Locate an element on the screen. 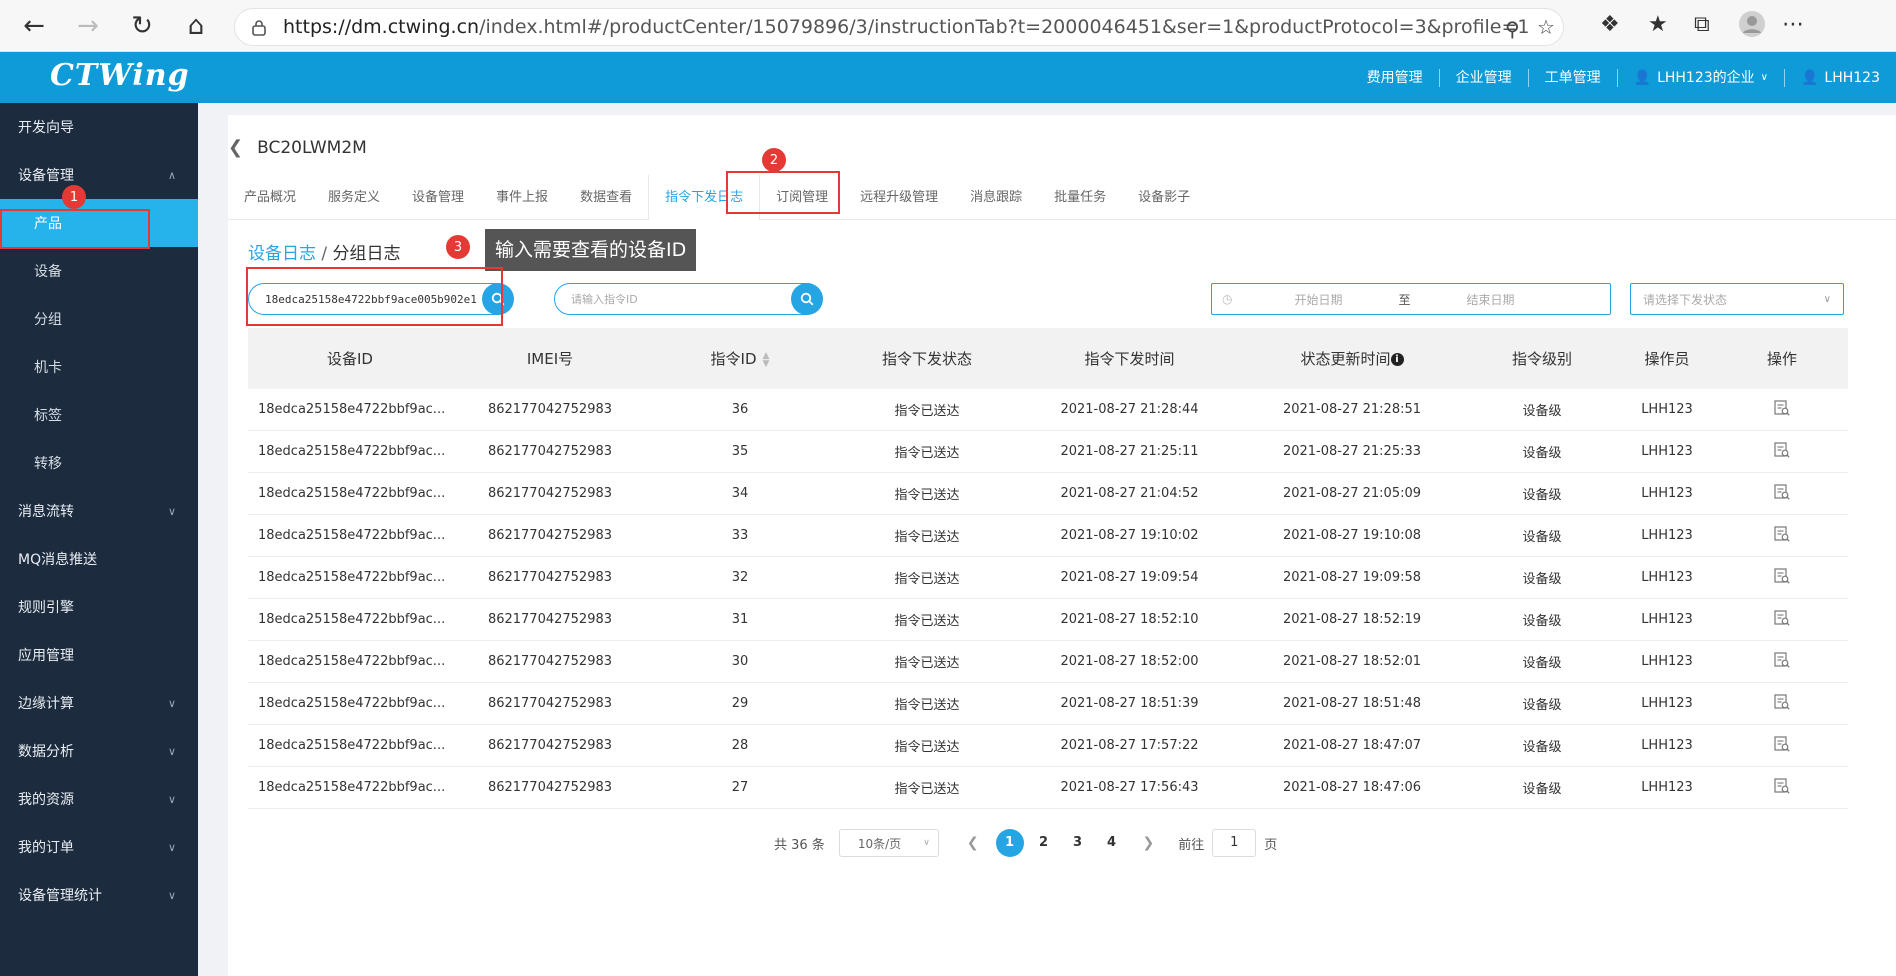 This screenshot has height=976, width=1896. sidebar-item-transfer: 转移 is located at coordinates (99, 463).